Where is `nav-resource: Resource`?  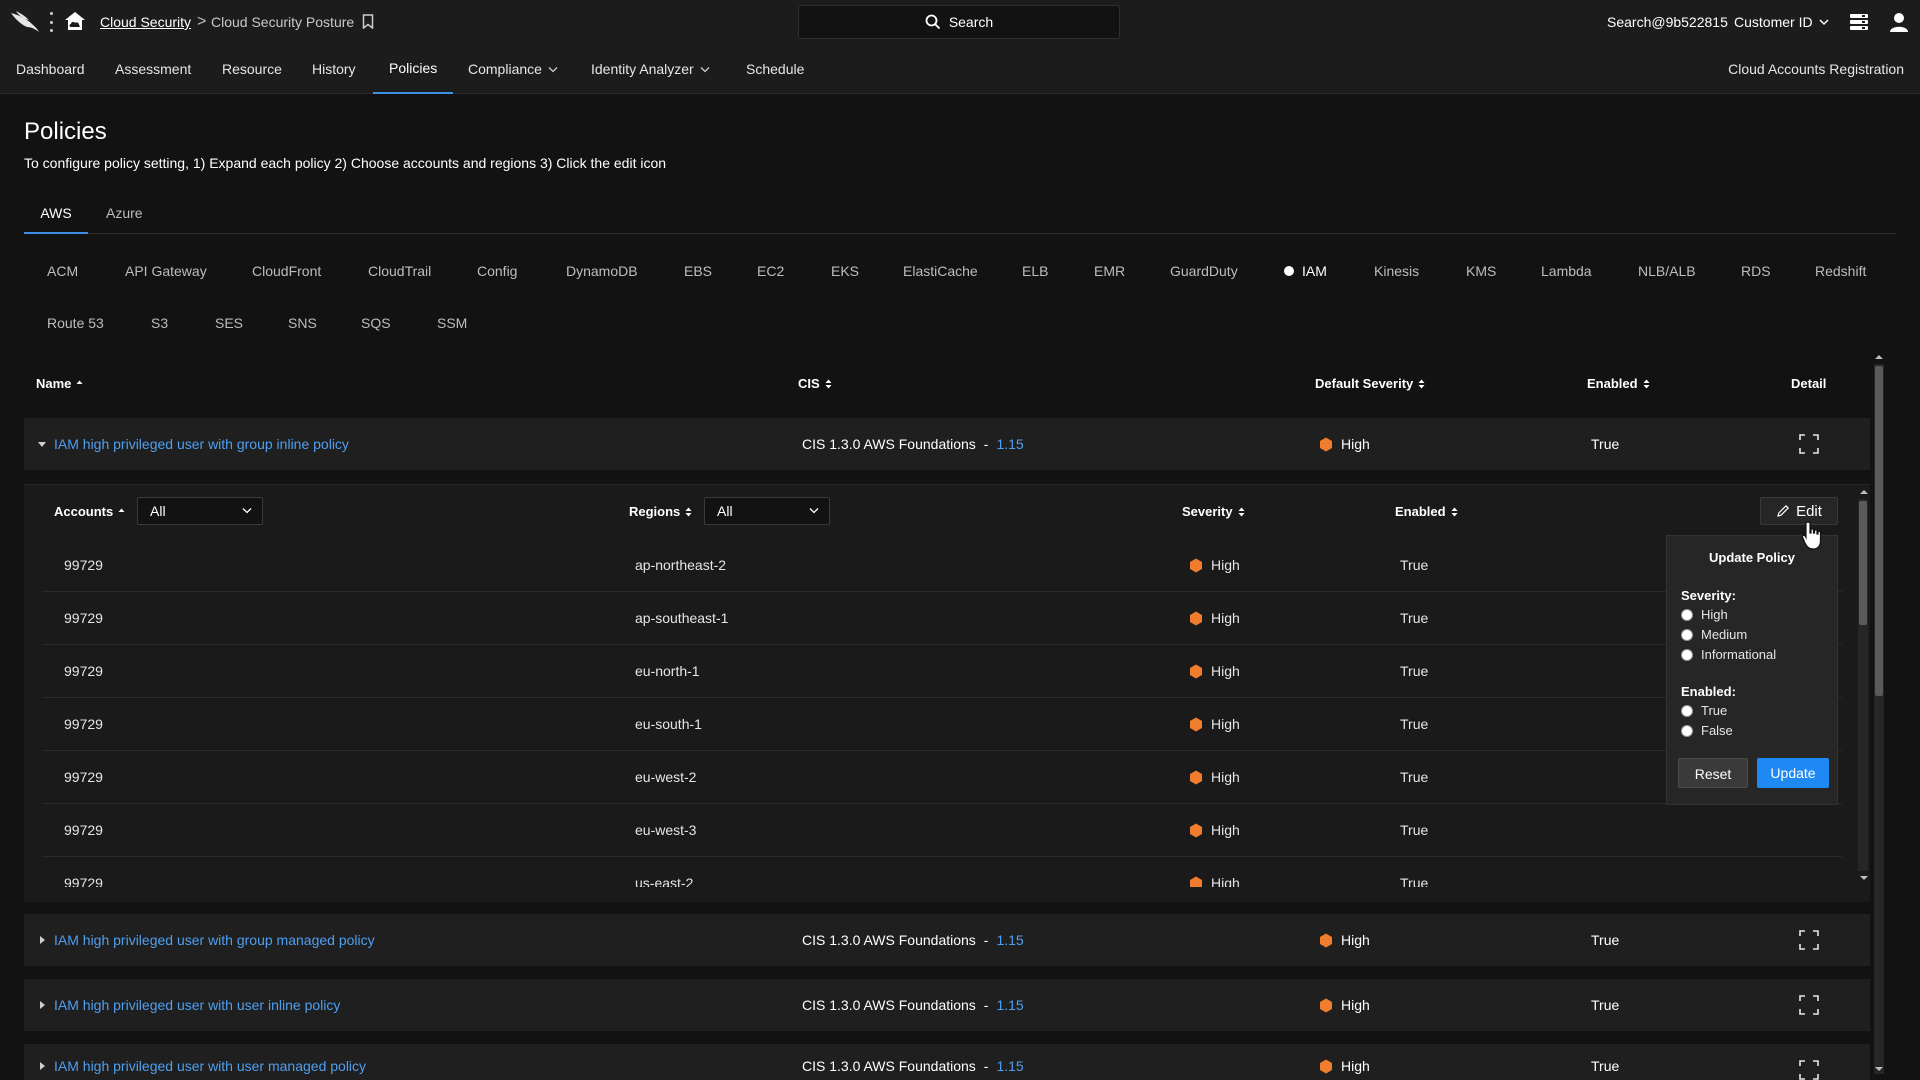
nav-resource: Resource is located at coordinates (252, 69).